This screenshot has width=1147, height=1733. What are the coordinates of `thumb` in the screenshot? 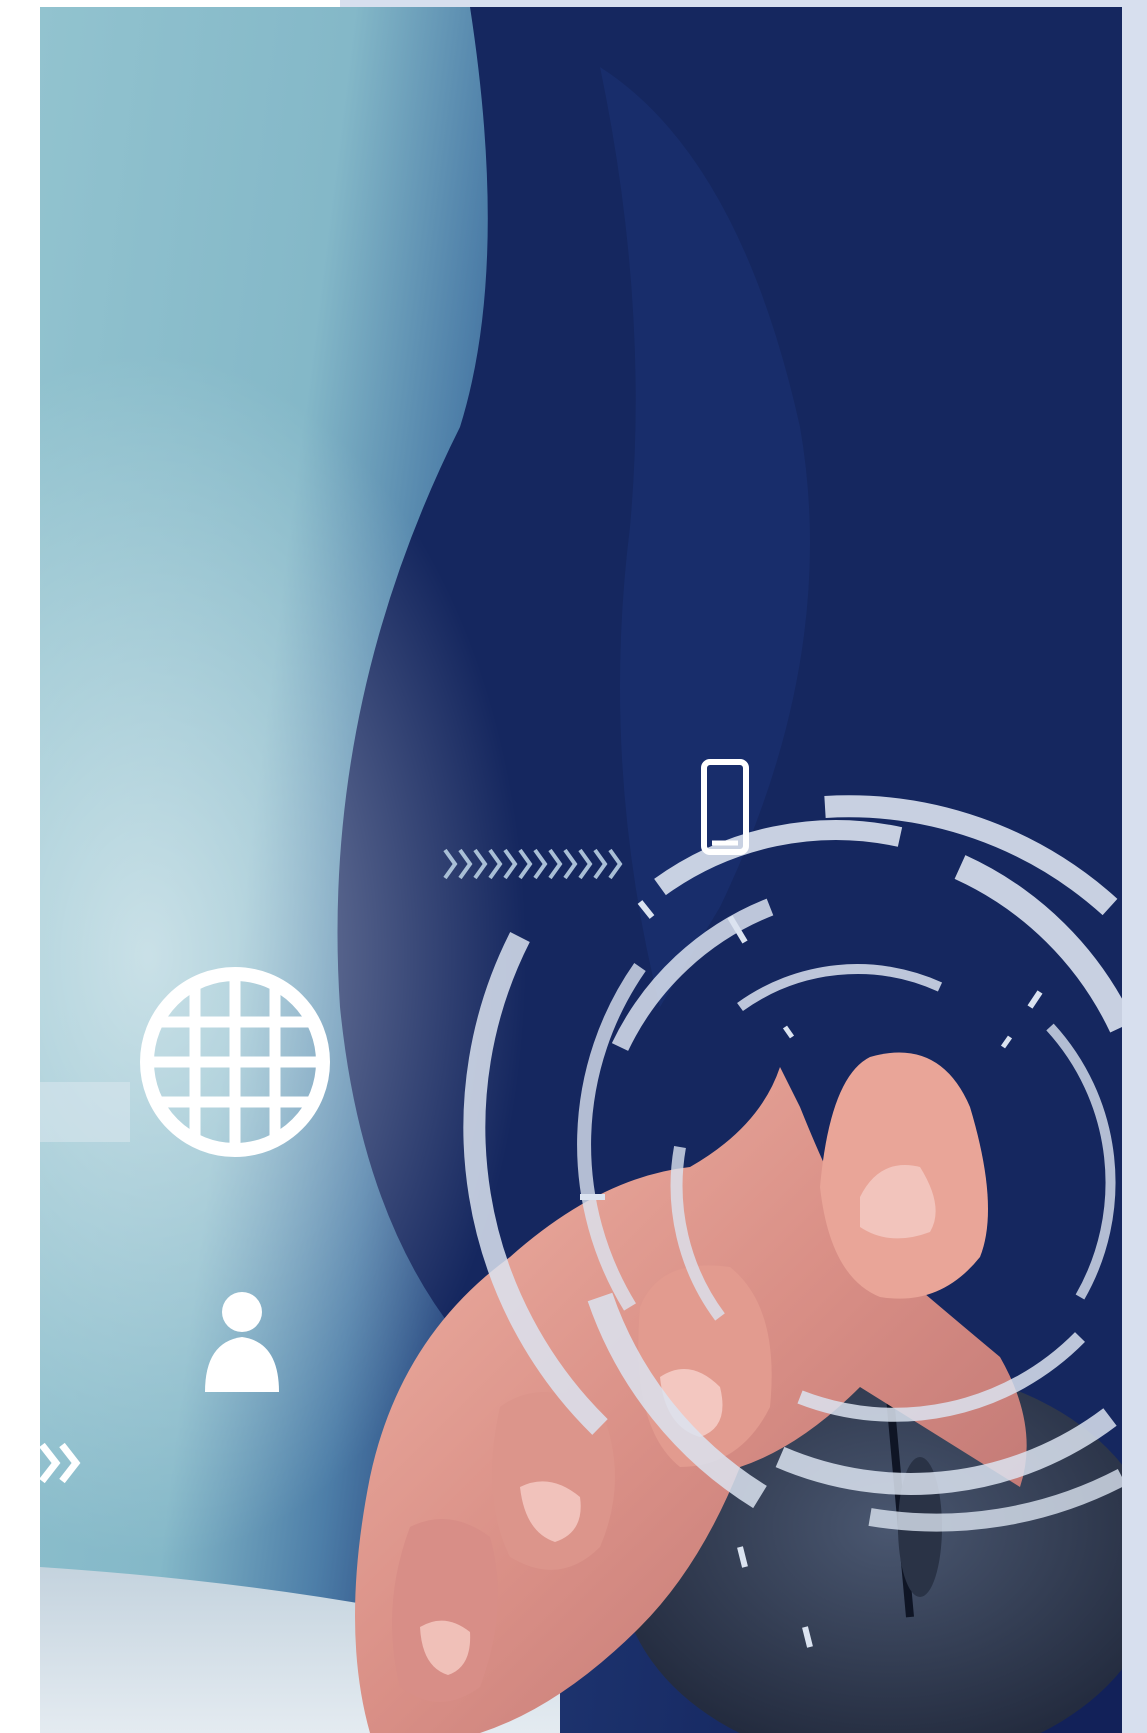 It's located at (445, 1610).